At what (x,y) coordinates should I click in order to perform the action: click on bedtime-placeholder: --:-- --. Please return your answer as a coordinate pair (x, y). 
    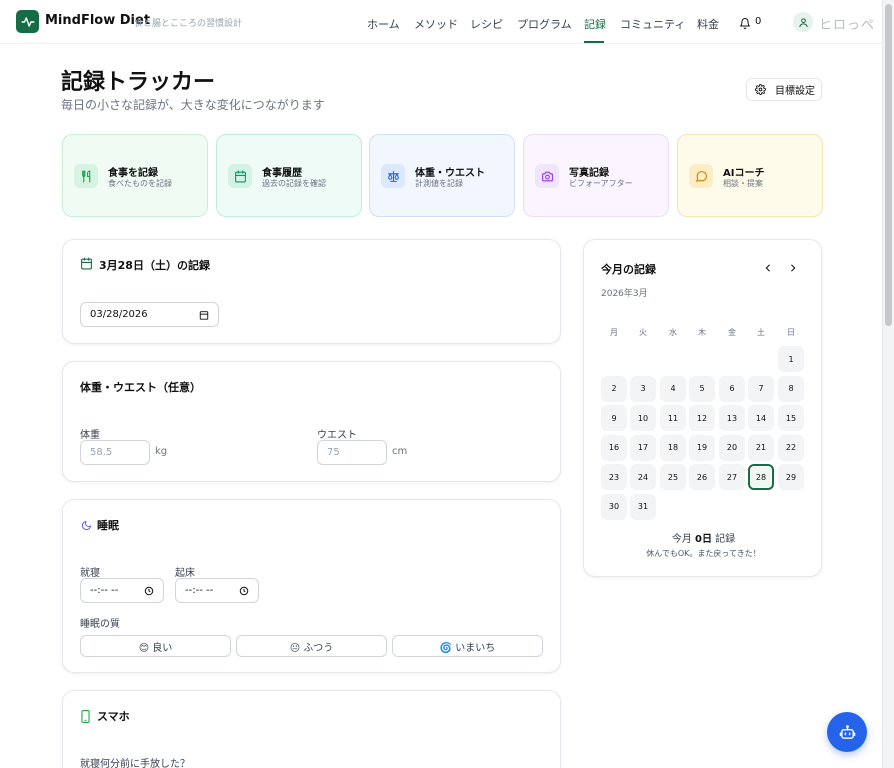
    Looking at the image, I should click on (104, 590).